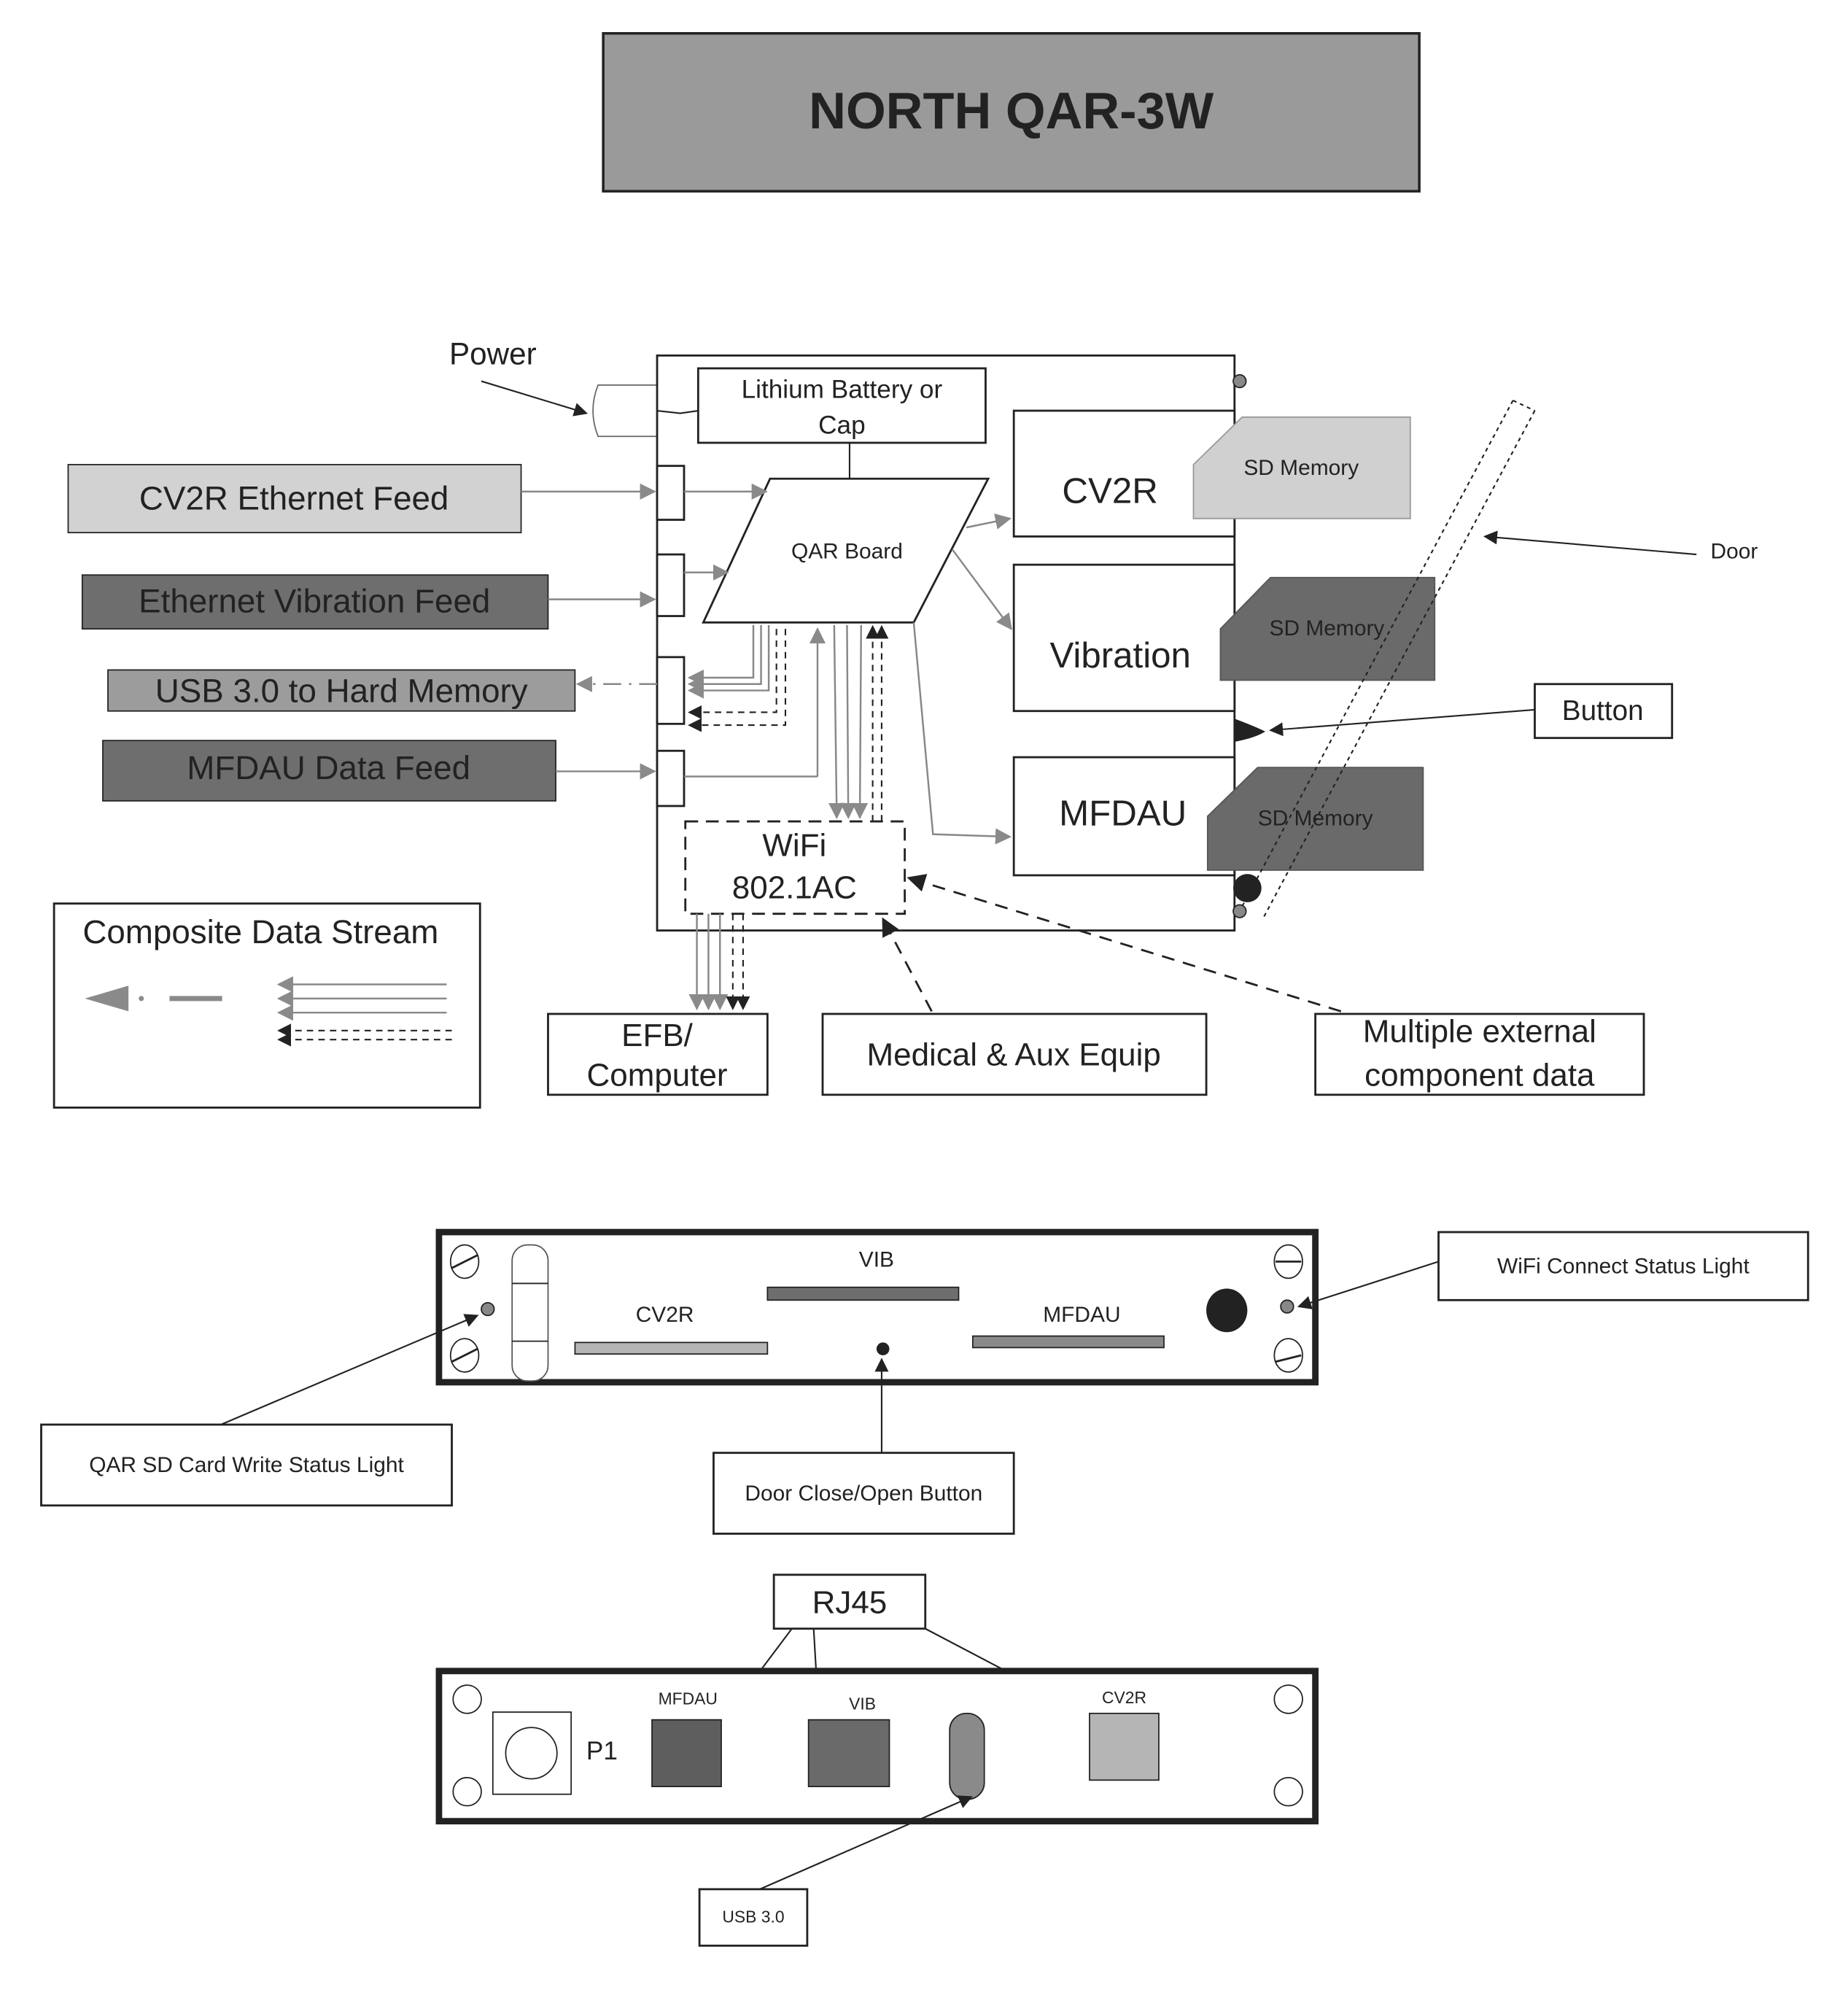 Image resolution: width=1848 pixels, height=2006 pixels. I want to click on feed-usb-hard-memory: USB 3.0 to Hard Memory, so click(341, 690).